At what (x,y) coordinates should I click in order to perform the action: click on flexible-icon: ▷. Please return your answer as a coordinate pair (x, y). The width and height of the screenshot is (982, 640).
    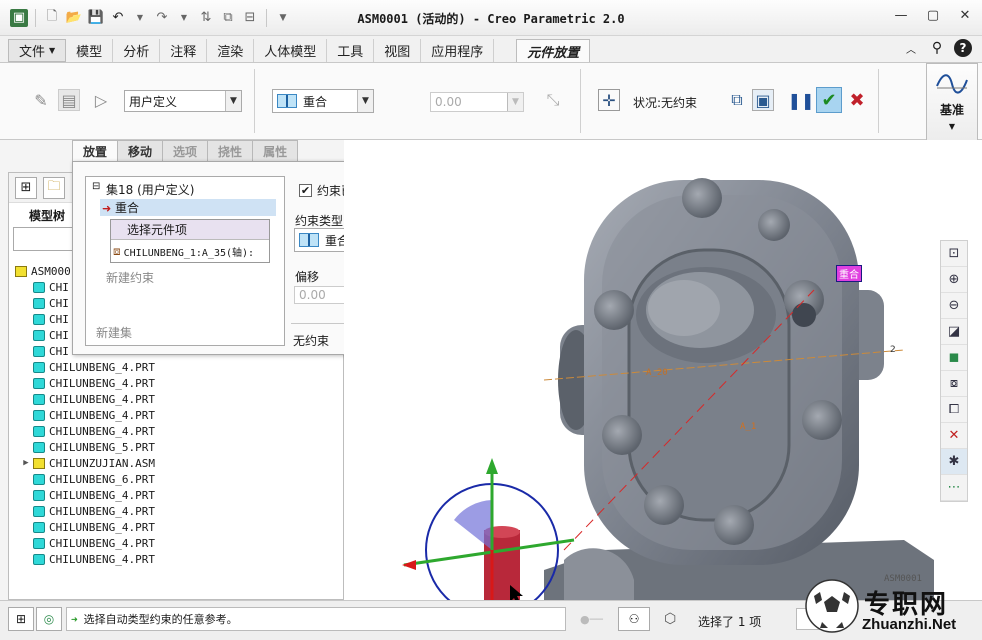
    Looking at the image, I should click on (101, 100).